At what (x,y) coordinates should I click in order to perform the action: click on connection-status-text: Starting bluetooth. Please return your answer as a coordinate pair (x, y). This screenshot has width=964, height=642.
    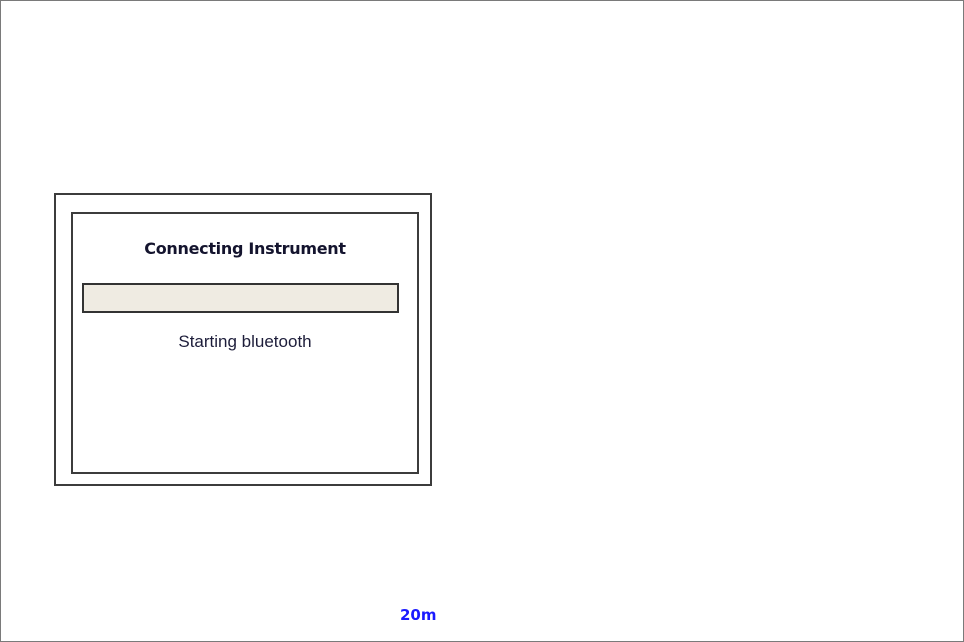
    Looking at the image, I should click on (245, 341).